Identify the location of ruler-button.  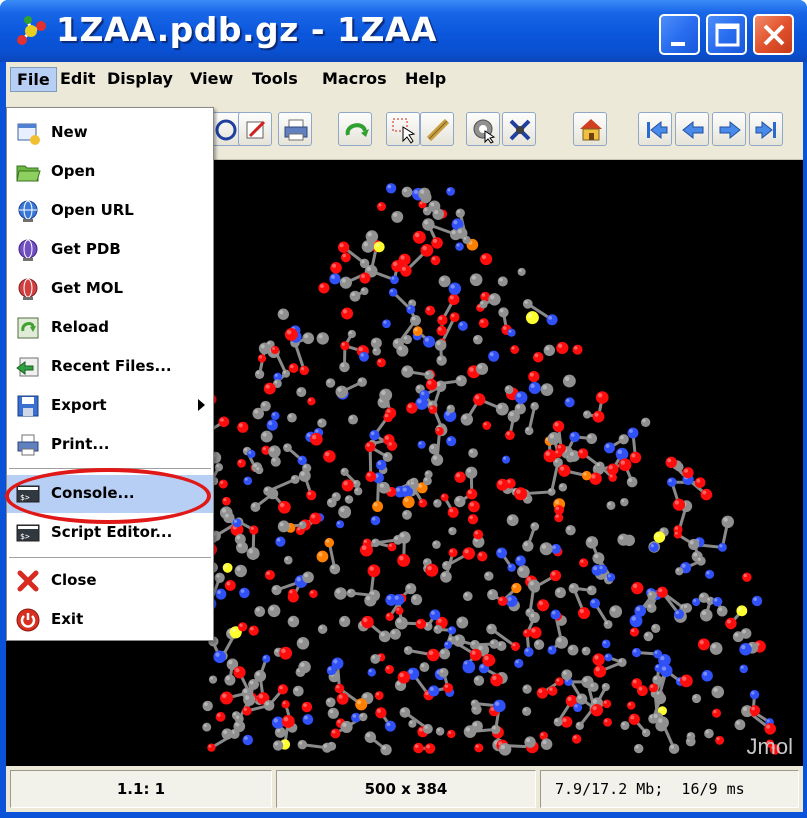
(437, 129).